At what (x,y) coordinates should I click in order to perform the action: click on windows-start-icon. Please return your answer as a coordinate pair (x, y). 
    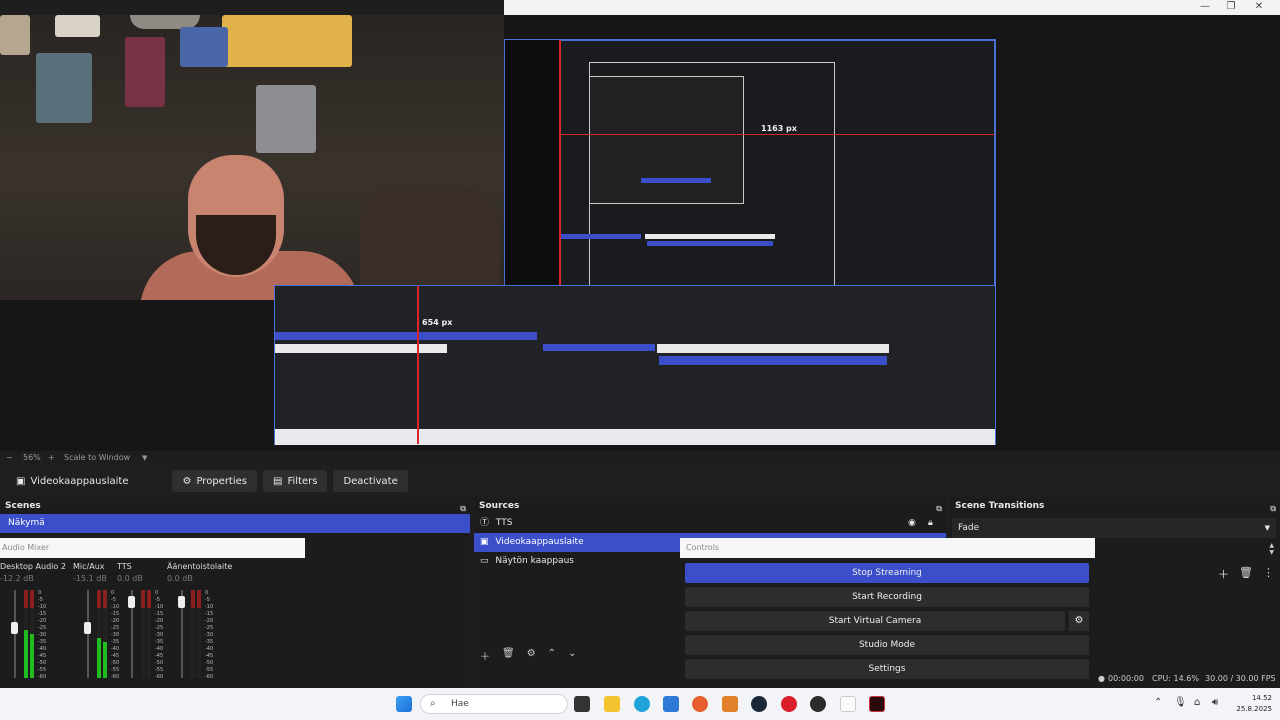
    Looking at the image, I should click on (404, 704).